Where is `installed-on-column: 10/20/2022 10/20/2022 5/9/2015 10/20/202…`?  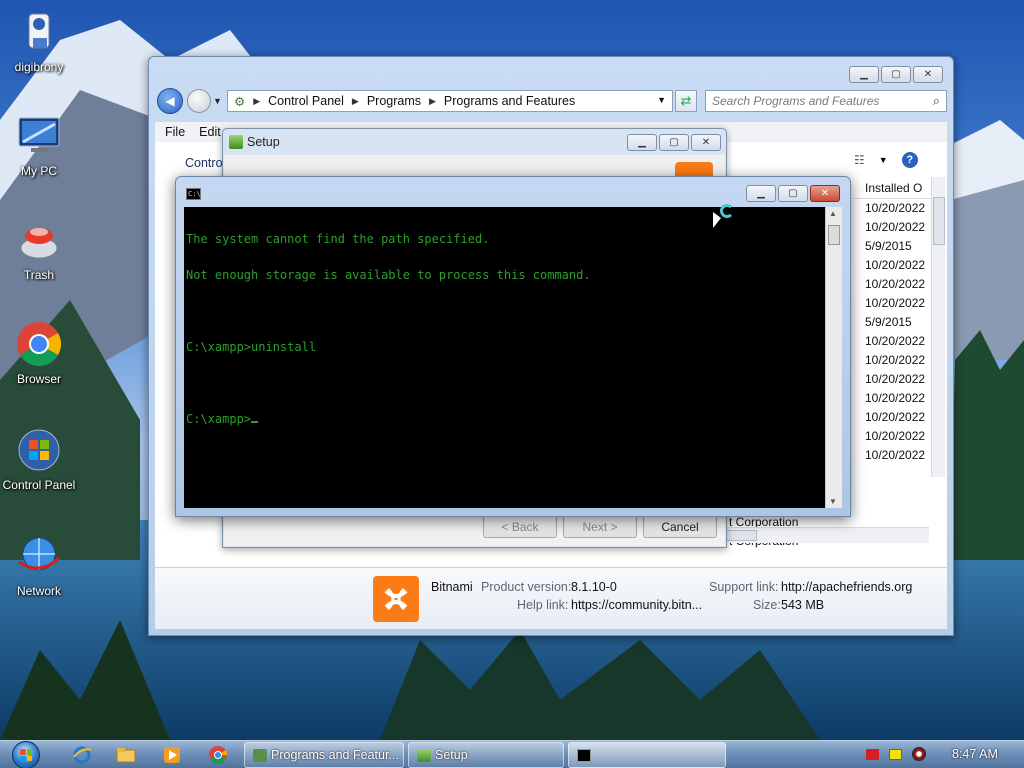
installed-on-column: 10/20/2022 10/20/2022 5/9/2015 10/20/202… is located at coordinates (898, 332).